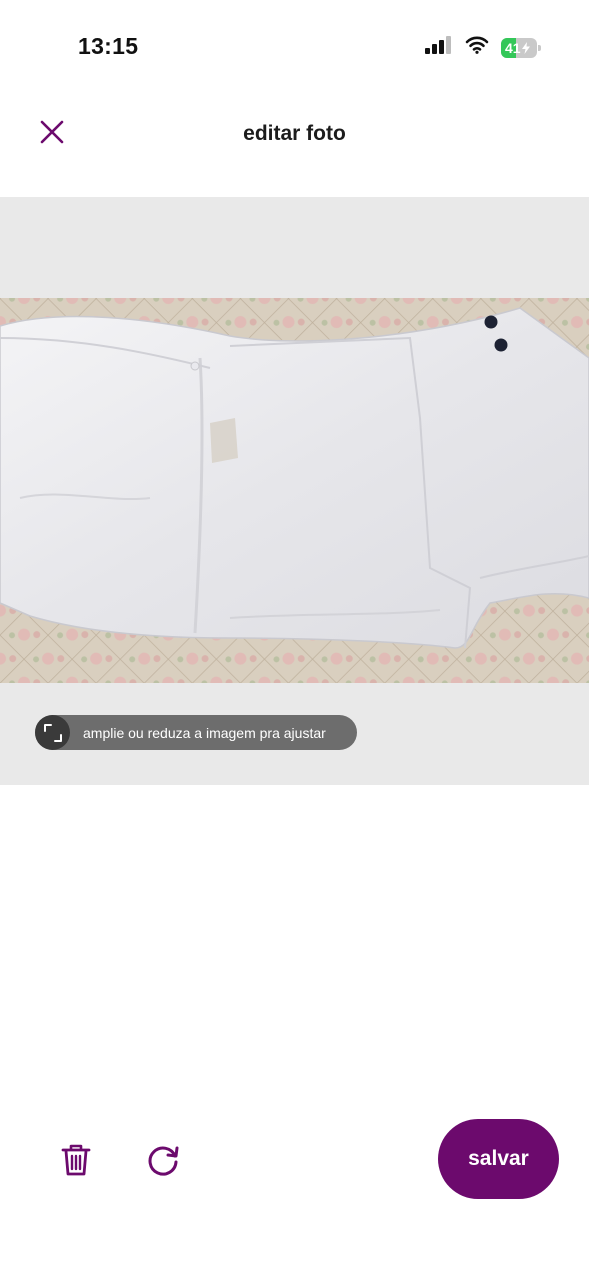 The height and width of the screenshot is (1280, 589). I want to click on battery-charging-icon: 41, so click(521, 47).